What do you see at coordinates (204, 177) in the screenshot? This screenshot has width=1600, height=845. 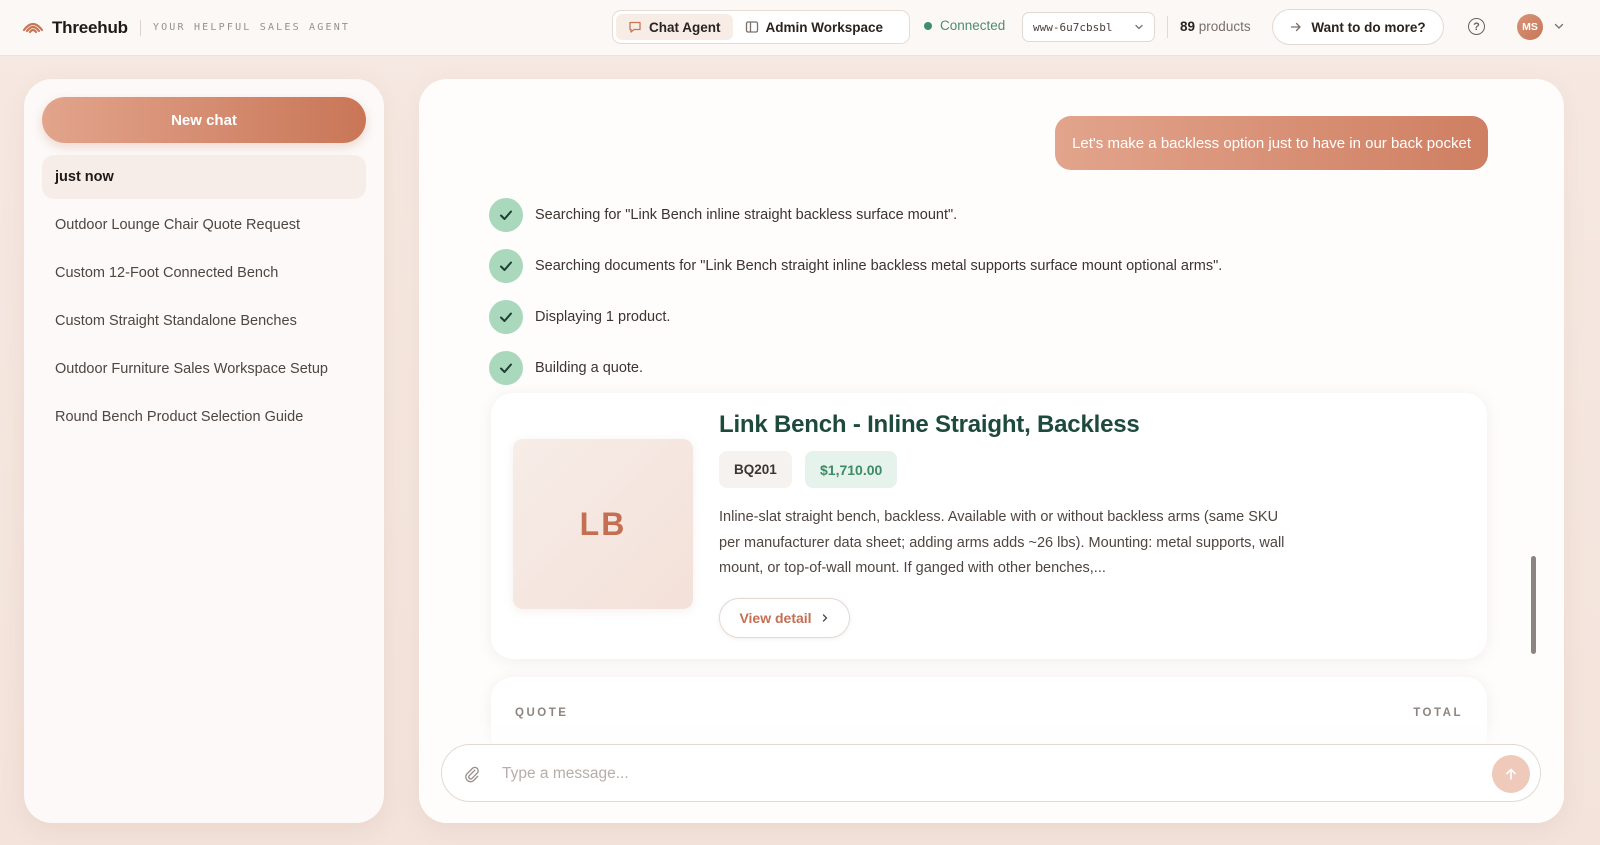 I see `chat-item-just-now: just now` at bounding box center [204, 177].